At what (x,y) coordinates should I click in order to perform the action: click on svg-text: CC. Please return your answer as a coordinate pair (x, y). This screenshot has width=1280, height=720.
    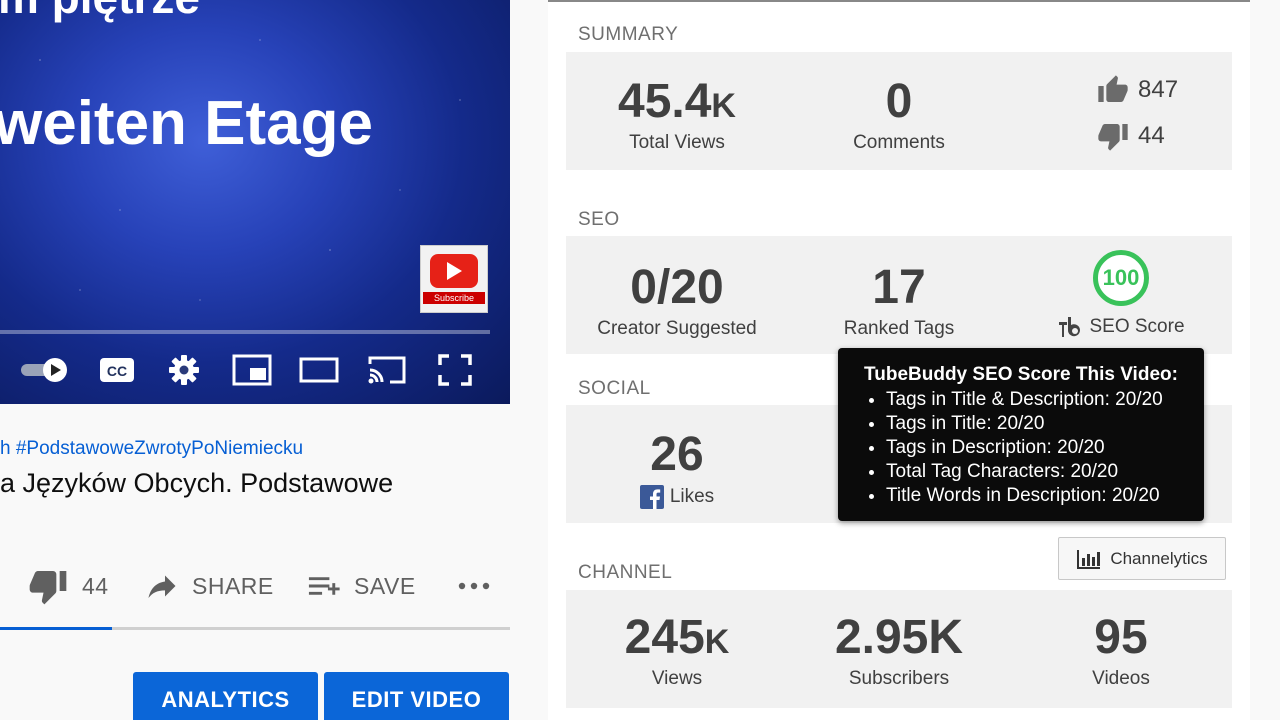
    Looking at the image, I should click on (117, 371).